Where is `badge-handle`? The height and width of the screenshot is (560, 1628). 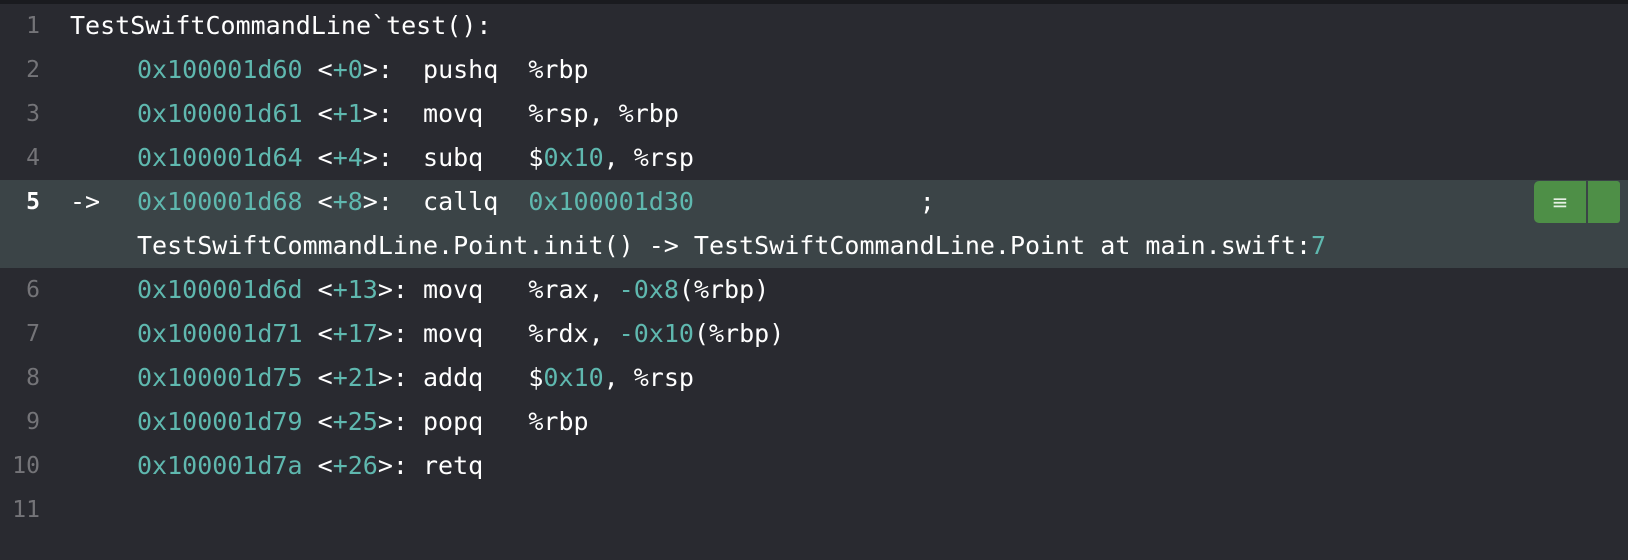 badge-handle is located at coordinates (1604, 202).